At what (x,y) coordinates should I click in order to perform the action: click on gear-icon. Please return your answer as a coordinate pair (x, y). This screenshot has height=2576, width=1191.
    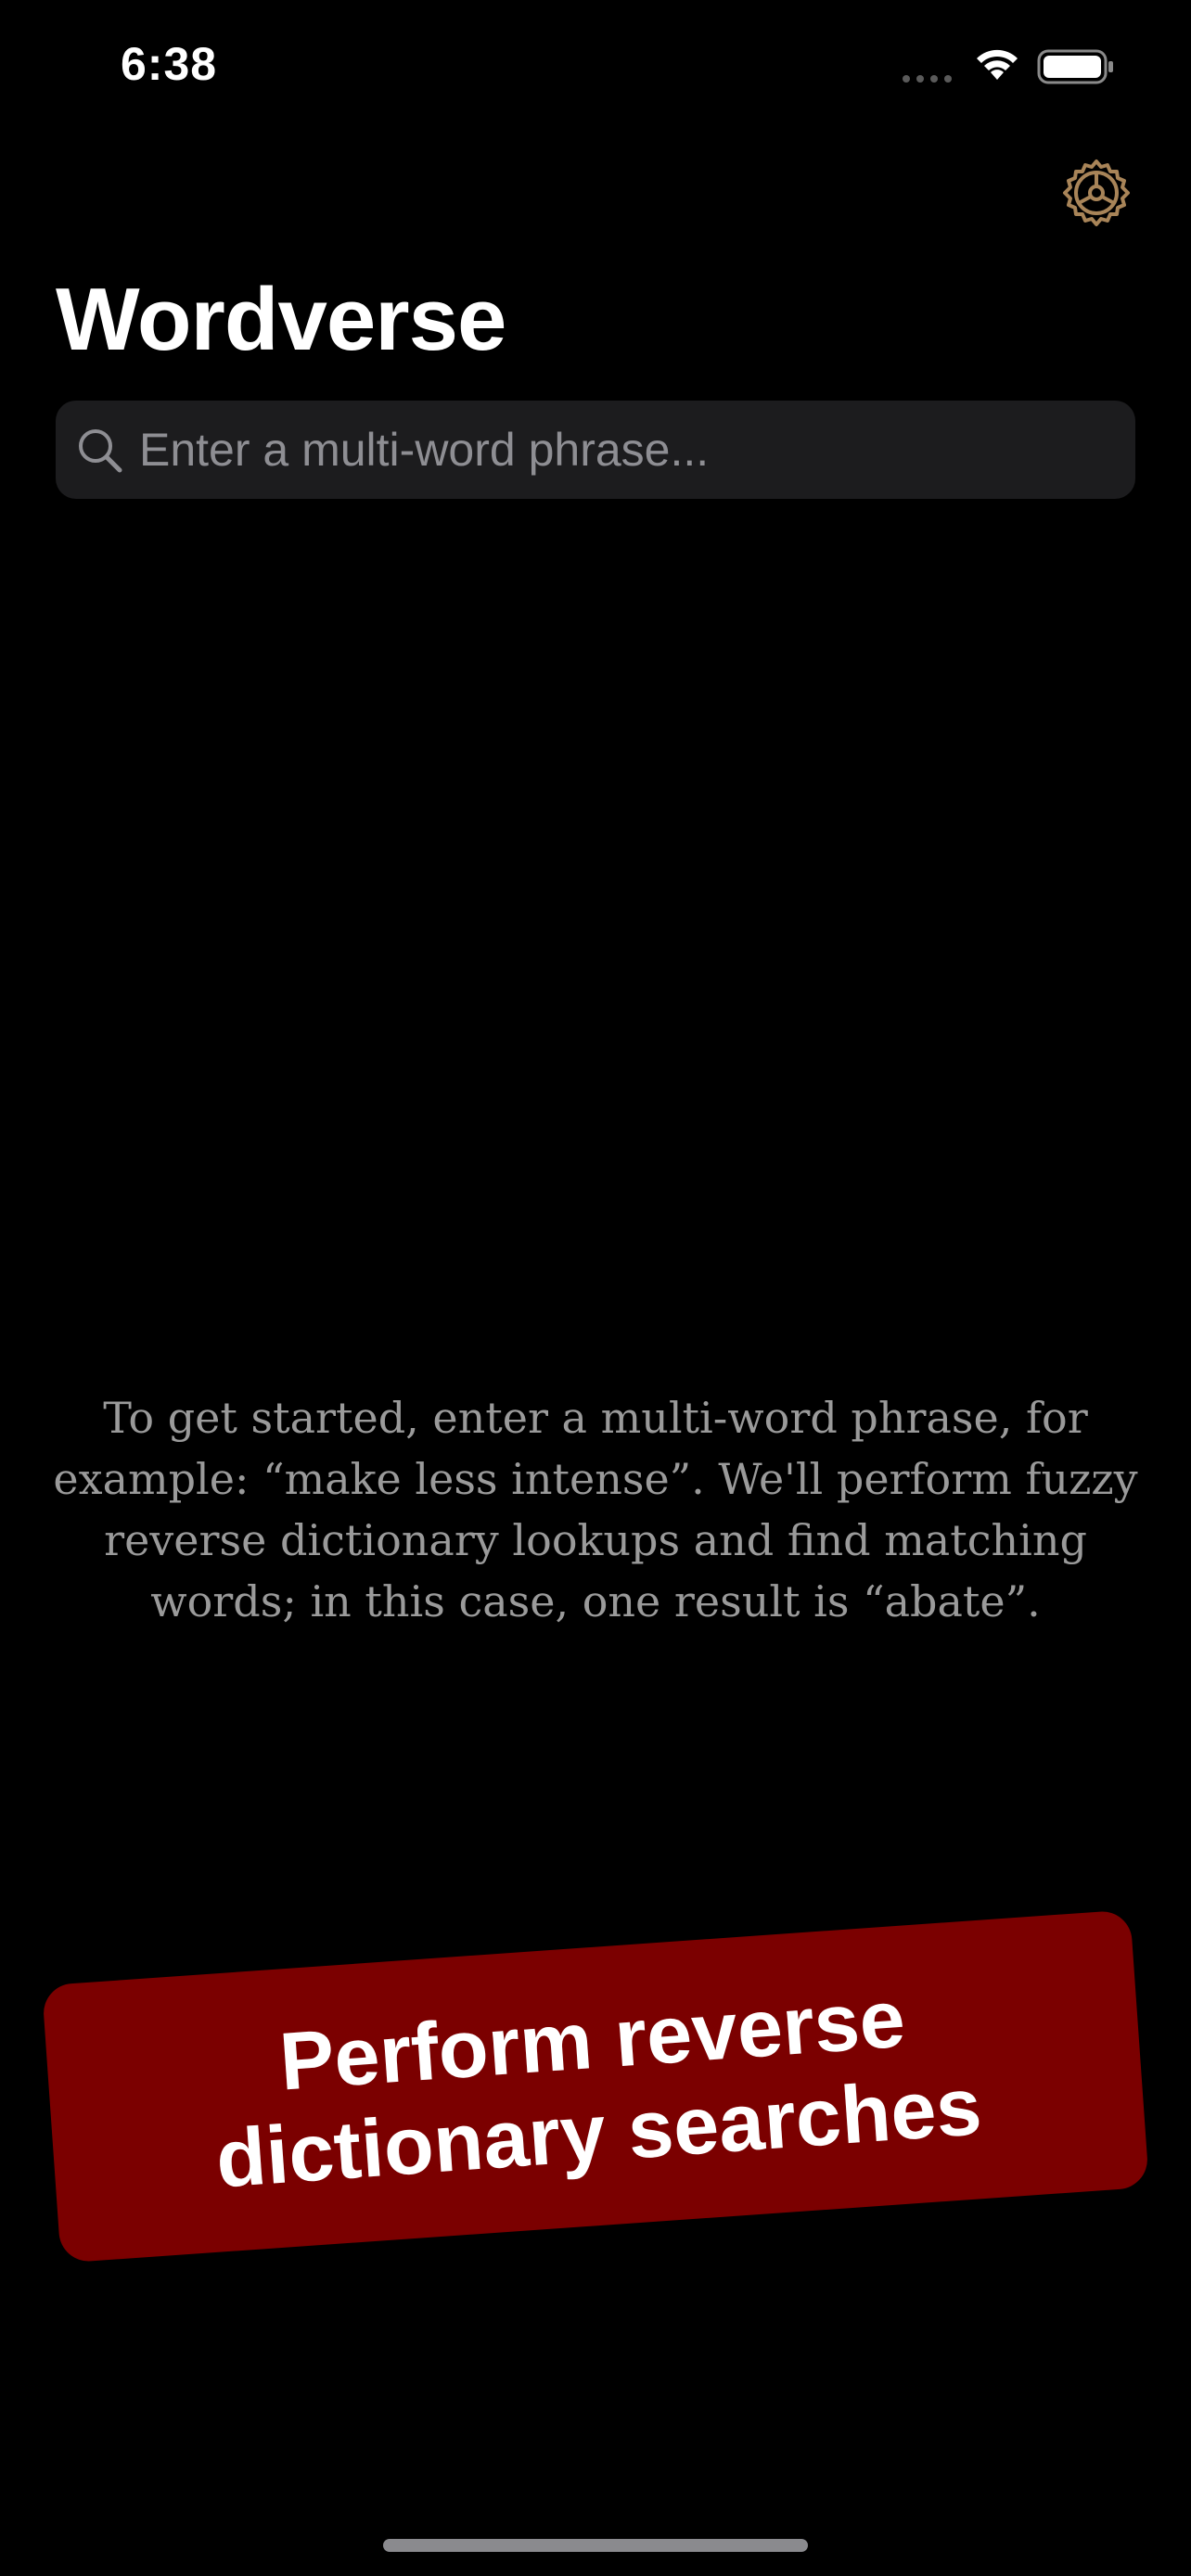
    Looking at the image, I should click on (1096, 192).